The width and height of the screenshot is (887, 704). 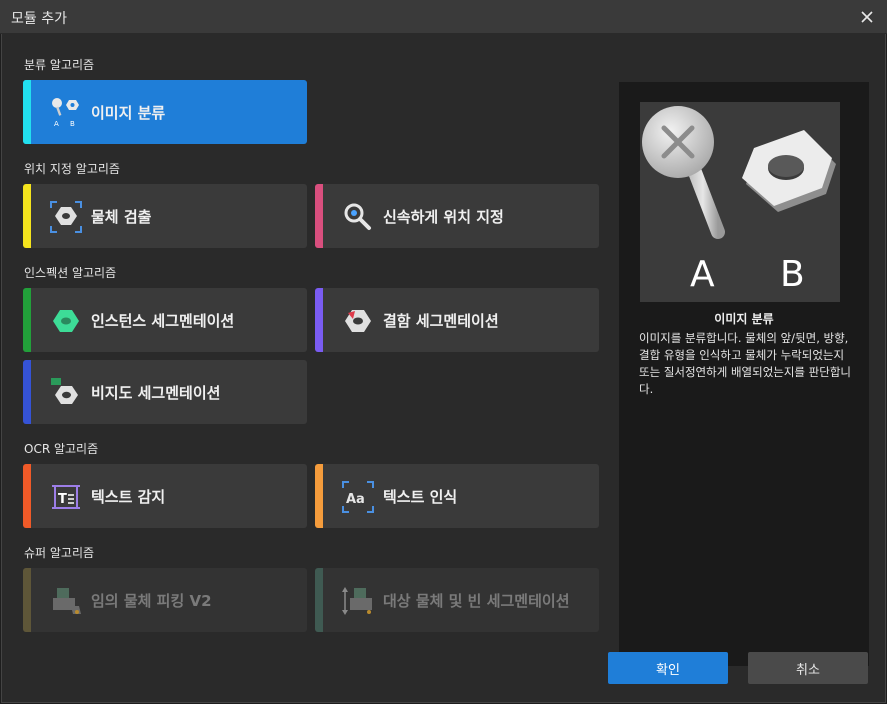 What do you see at coordinates (443, 17) in the screenshot?
I see `title-bar: 모듈 추가` at bounding box center [443, 17].